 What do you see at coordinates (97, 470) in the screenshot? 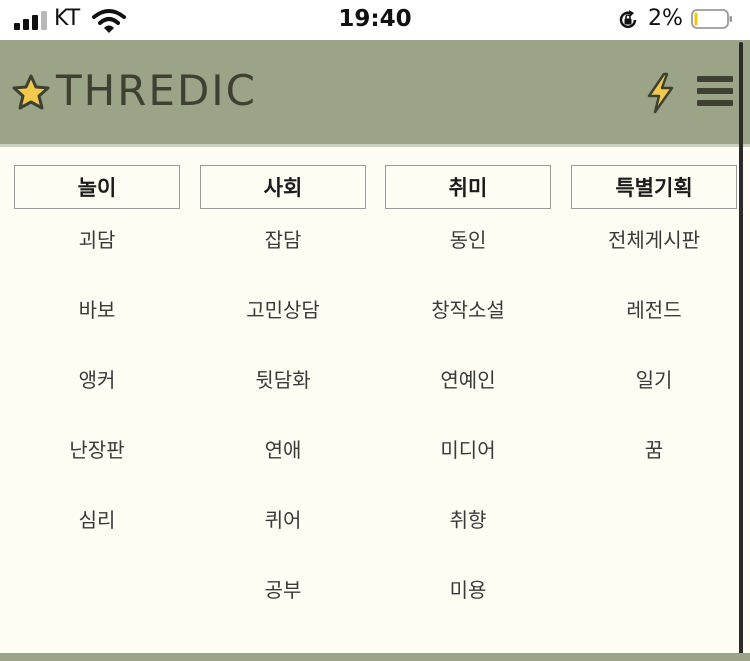
I see `board-link: 난장판` at bounding box center [97, 470].